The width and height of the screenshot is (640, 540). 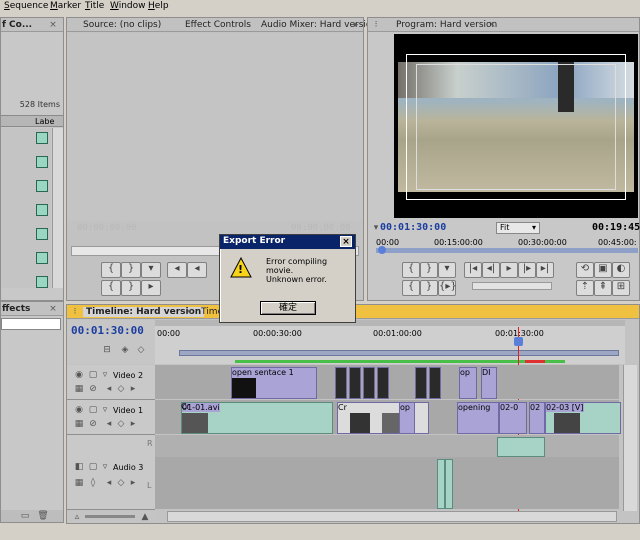 What do you see at coordinates (473, 270) in the screenshot?
I see `goto-in-button: |◂` at bounding box center [473, 270].